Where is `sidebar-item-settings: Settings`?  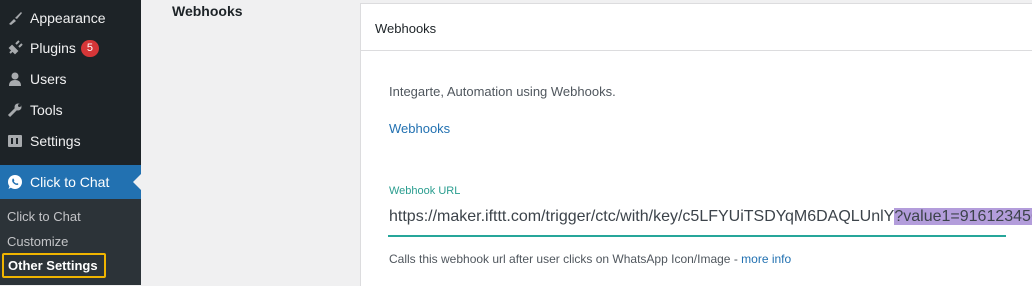
sidebar-item-settings: Settings is located at coordinates (70, 141).